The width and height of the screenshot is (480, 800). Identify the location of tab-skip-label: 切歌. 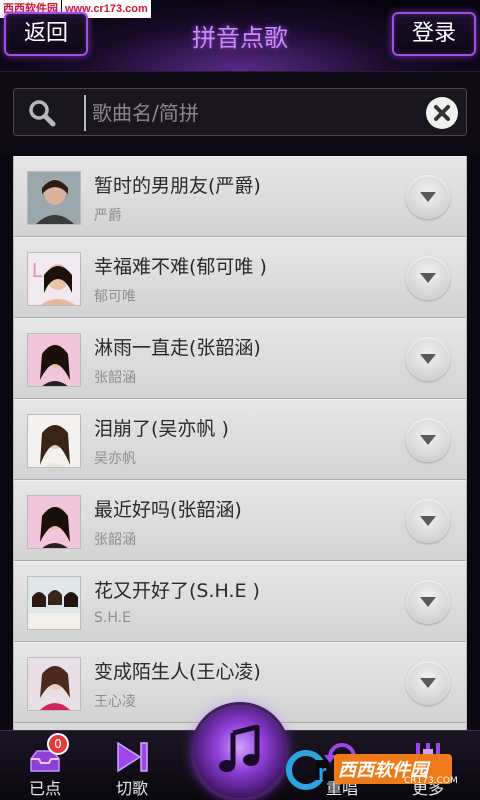
(131, 788).